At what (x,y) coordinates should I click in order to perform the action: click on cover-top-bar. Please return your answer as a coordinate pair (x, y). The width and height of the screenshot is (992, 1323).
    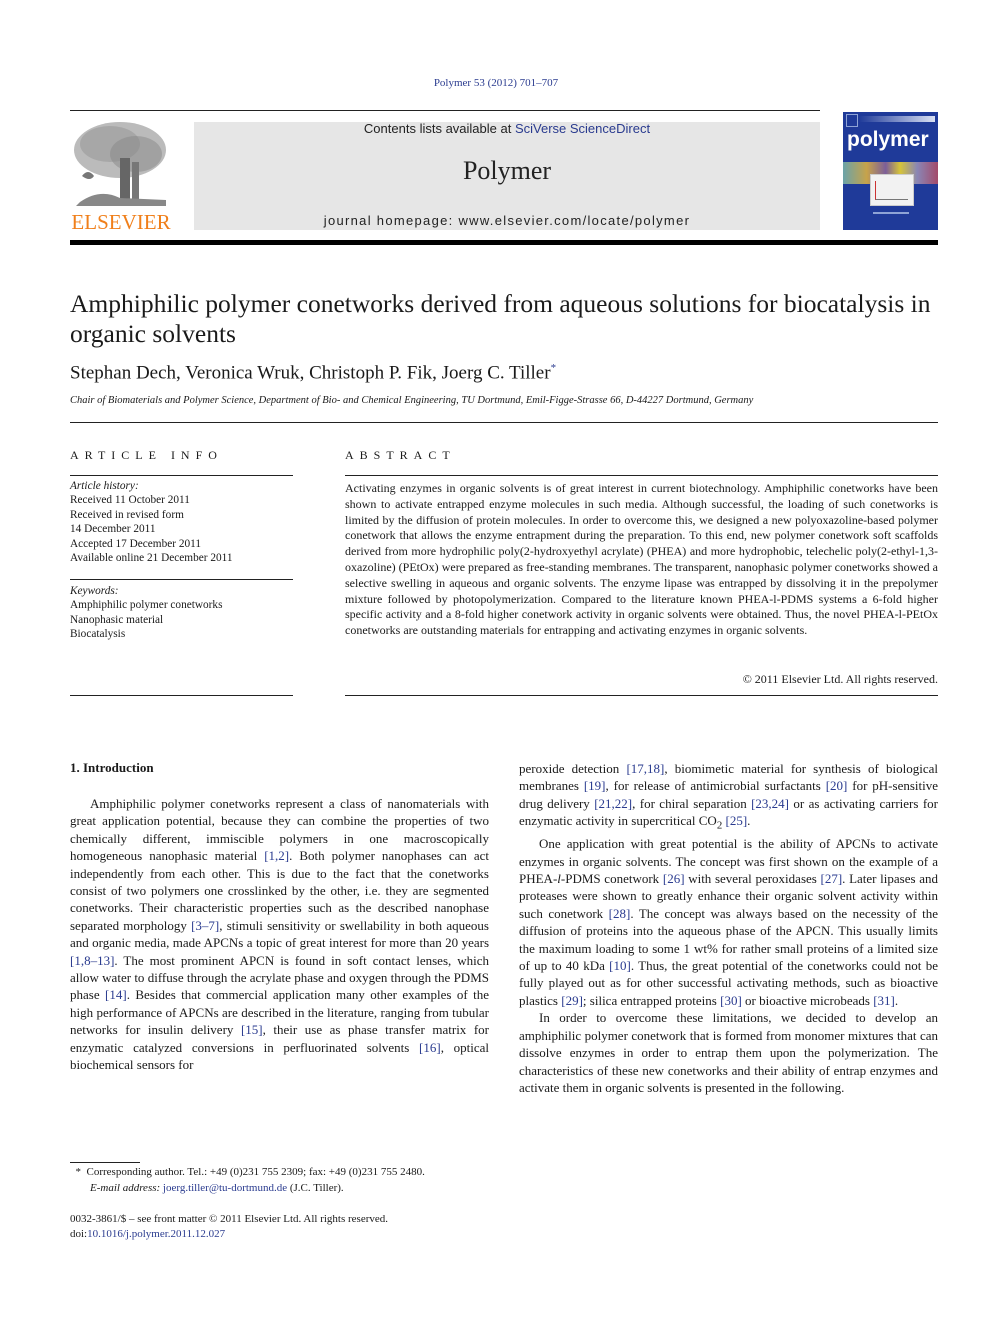
    Looking at the image, I should click on (897, 119).